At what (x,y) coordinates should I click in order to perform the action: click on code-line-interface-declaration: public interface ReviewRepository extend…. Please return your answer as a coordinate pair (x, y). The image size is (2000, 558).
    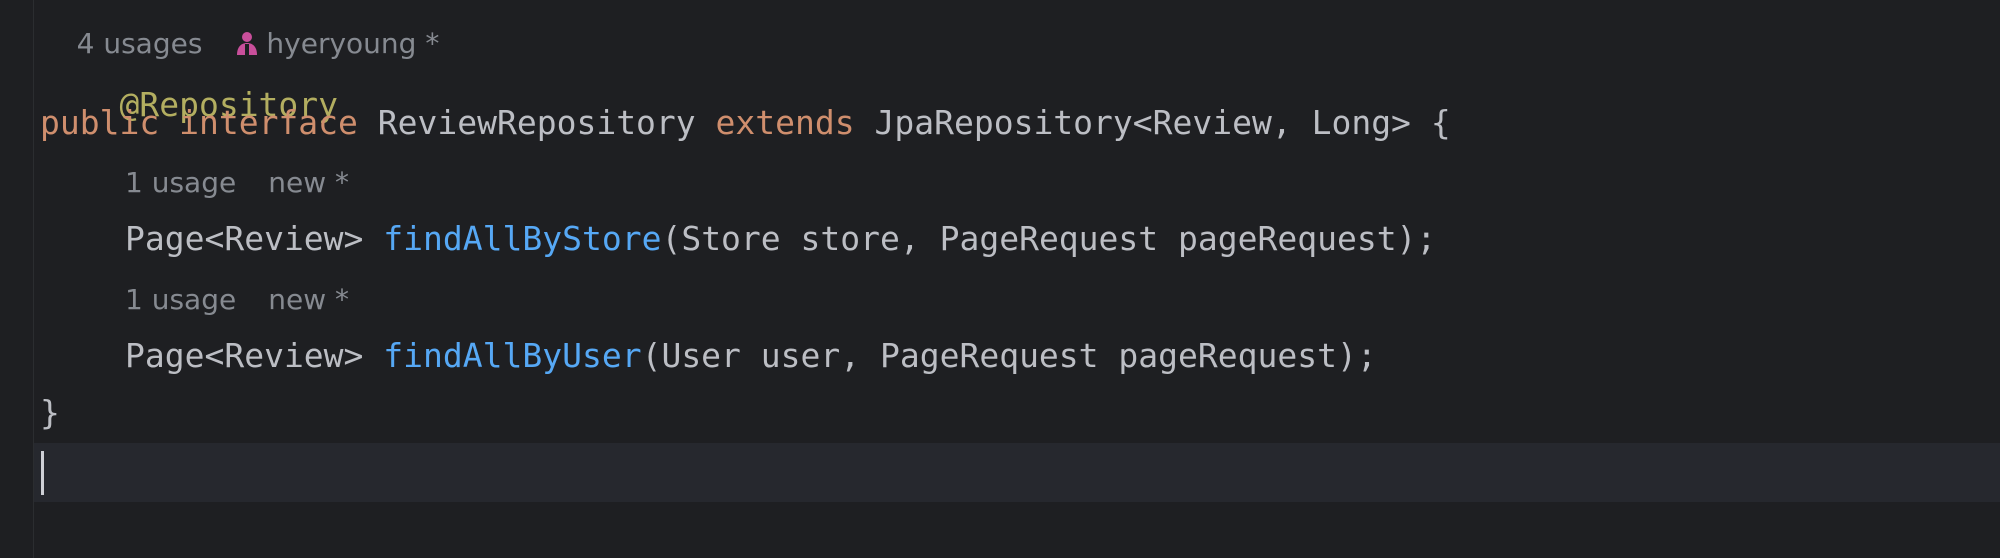
    Looking at the image, I should click on (745, 123).